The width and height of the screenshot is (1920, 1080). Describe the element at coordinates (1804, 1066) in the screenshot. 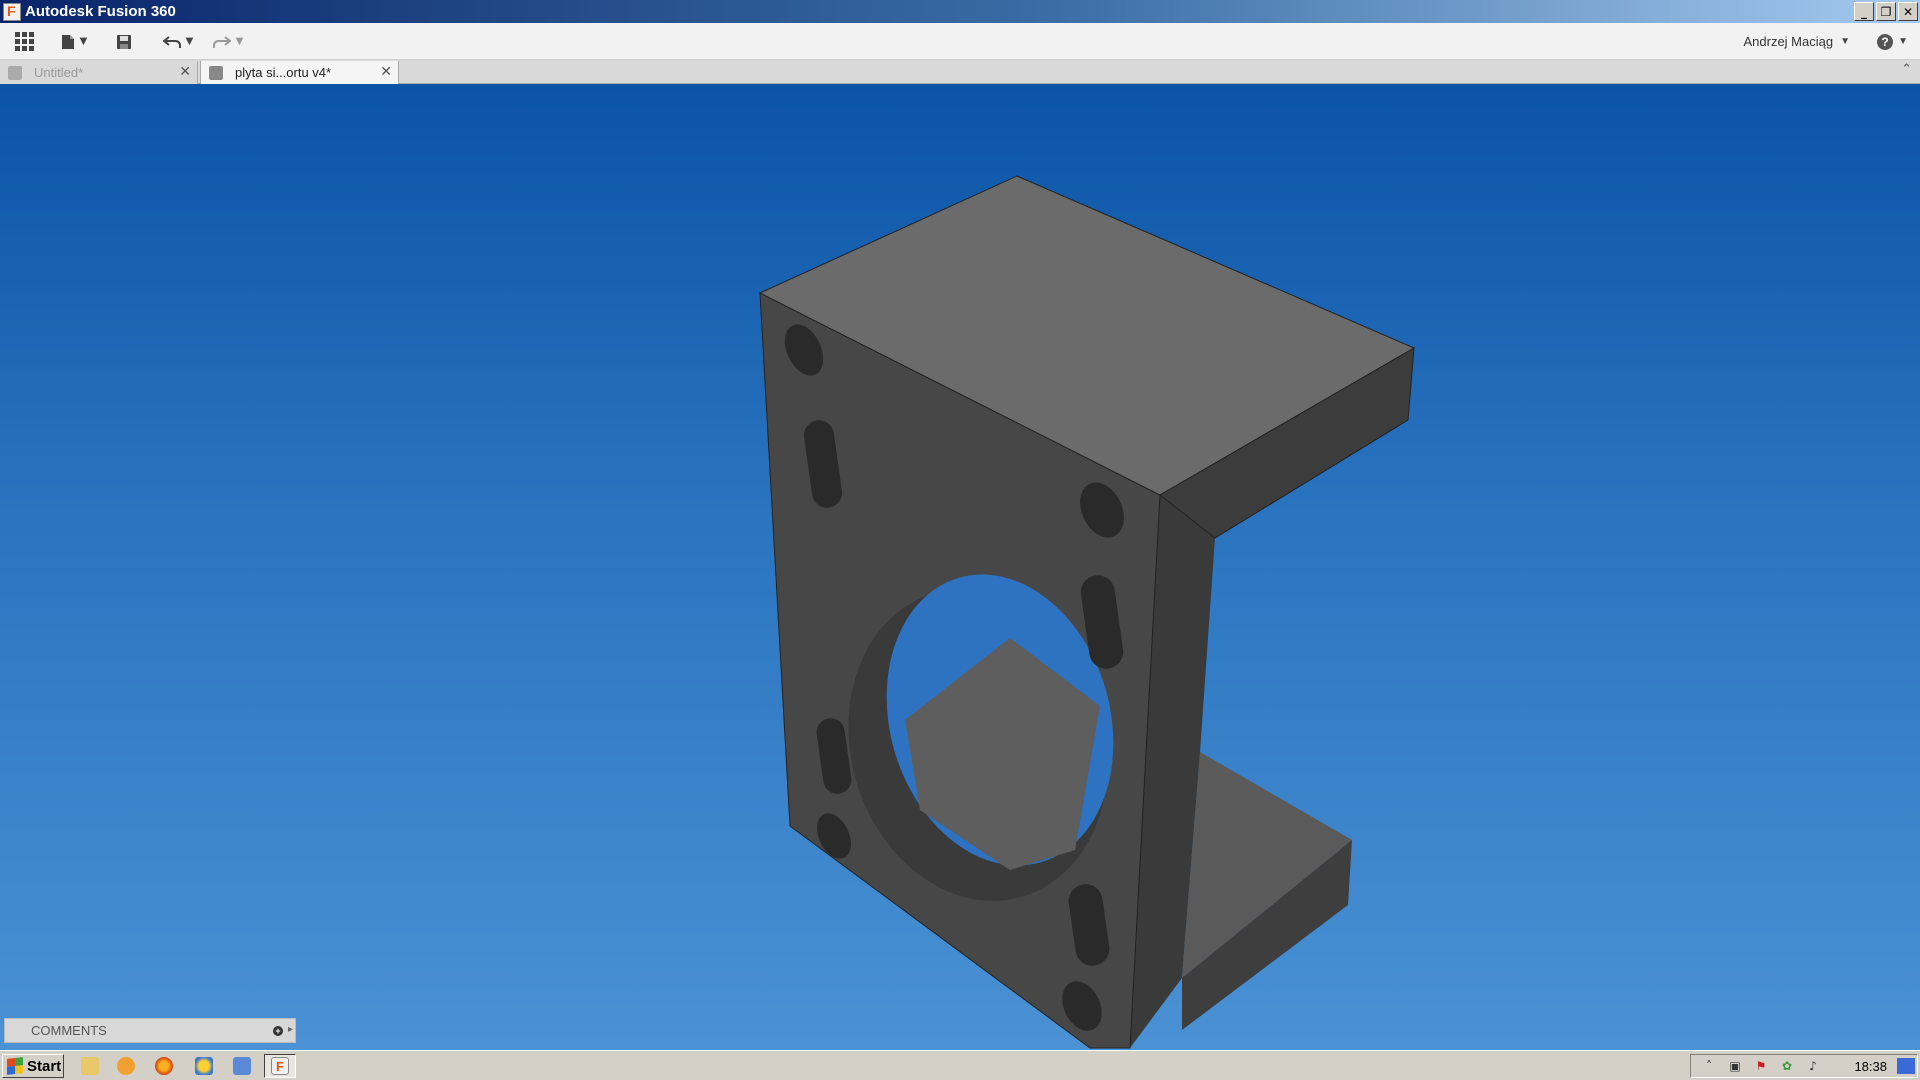

I see `system-tray: ˄ ▣ ⚑ ✿ ♪ 18:38` at that location.